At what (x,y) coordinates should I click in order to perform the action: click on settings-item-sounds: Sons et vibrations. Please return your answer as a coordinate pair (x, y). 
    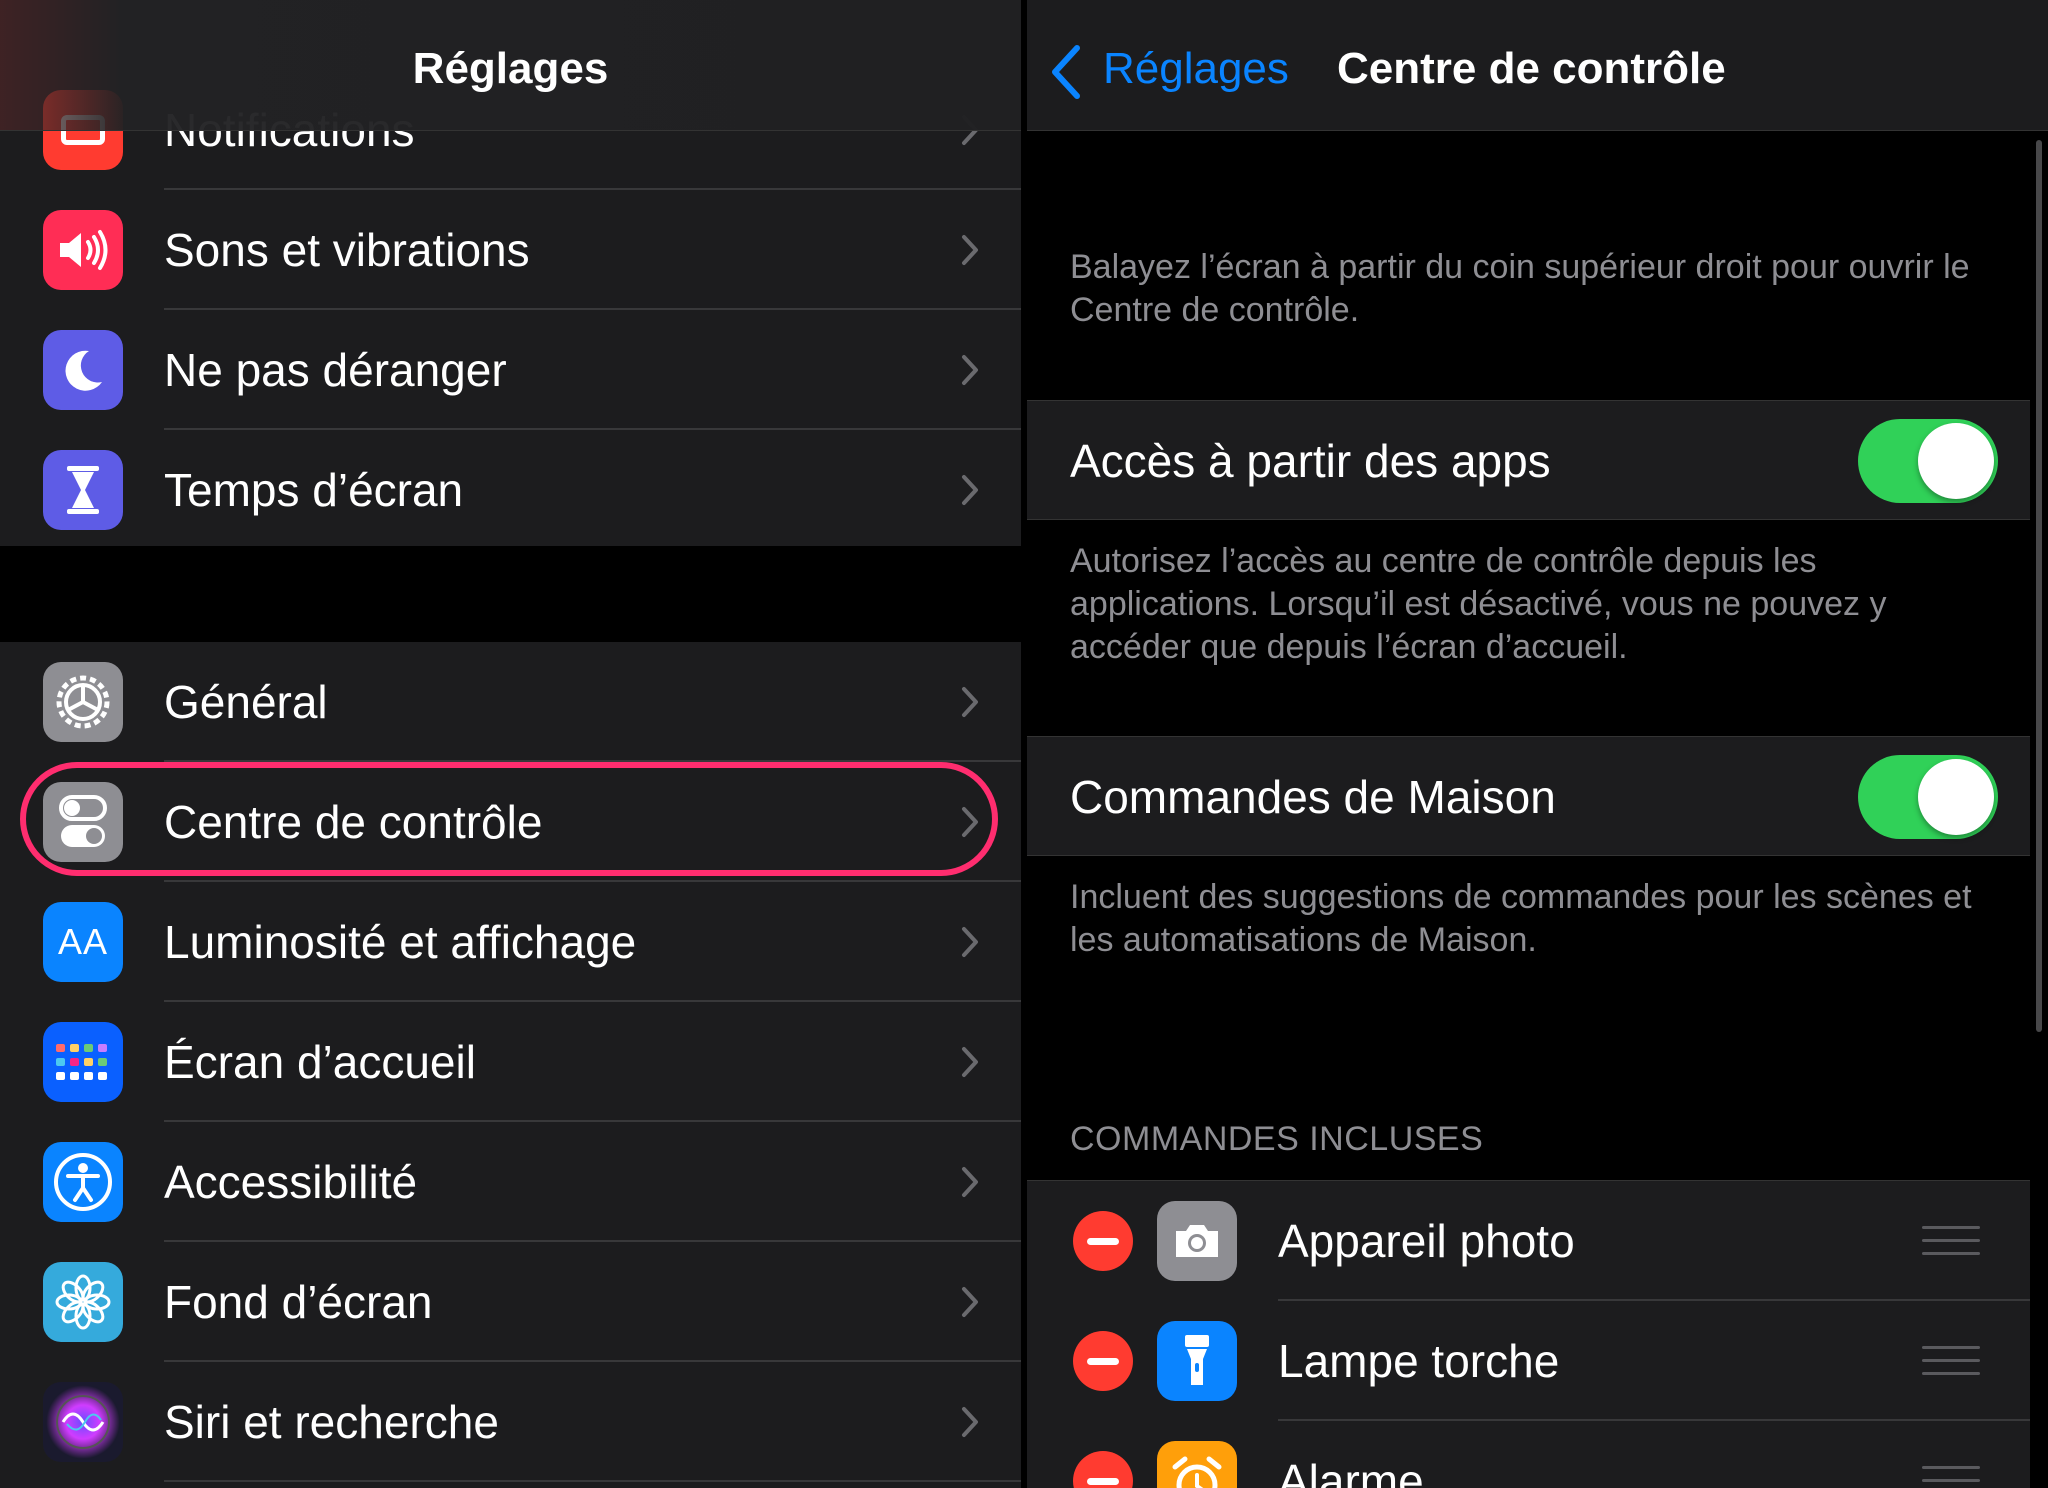
    Looking at the image, I should click on (510, 250).